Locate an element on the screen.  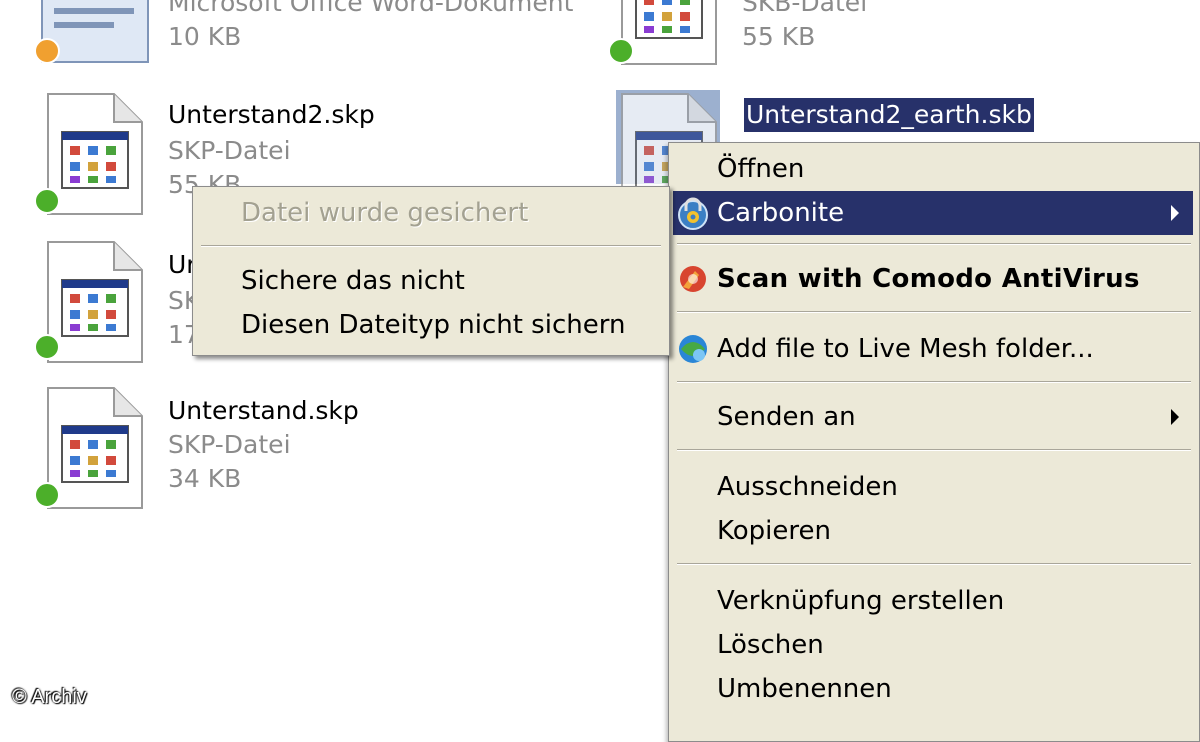
menu-item-cut: Ausschneiden is located at coordinates (933, 487).